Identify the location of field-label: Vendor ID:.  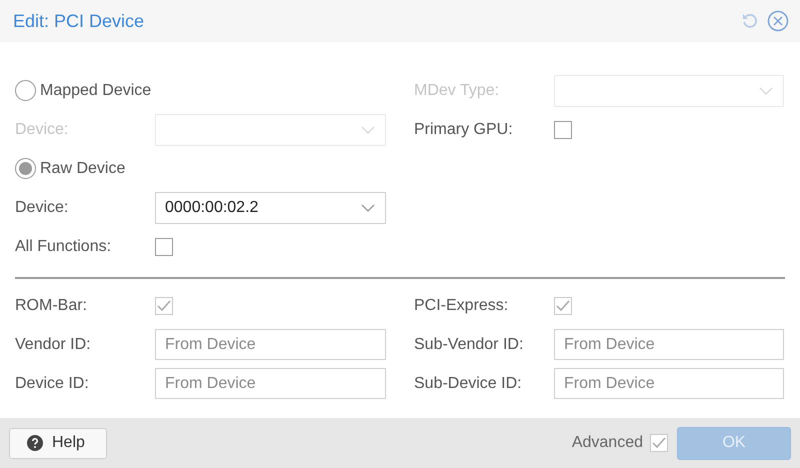
(53, 344).